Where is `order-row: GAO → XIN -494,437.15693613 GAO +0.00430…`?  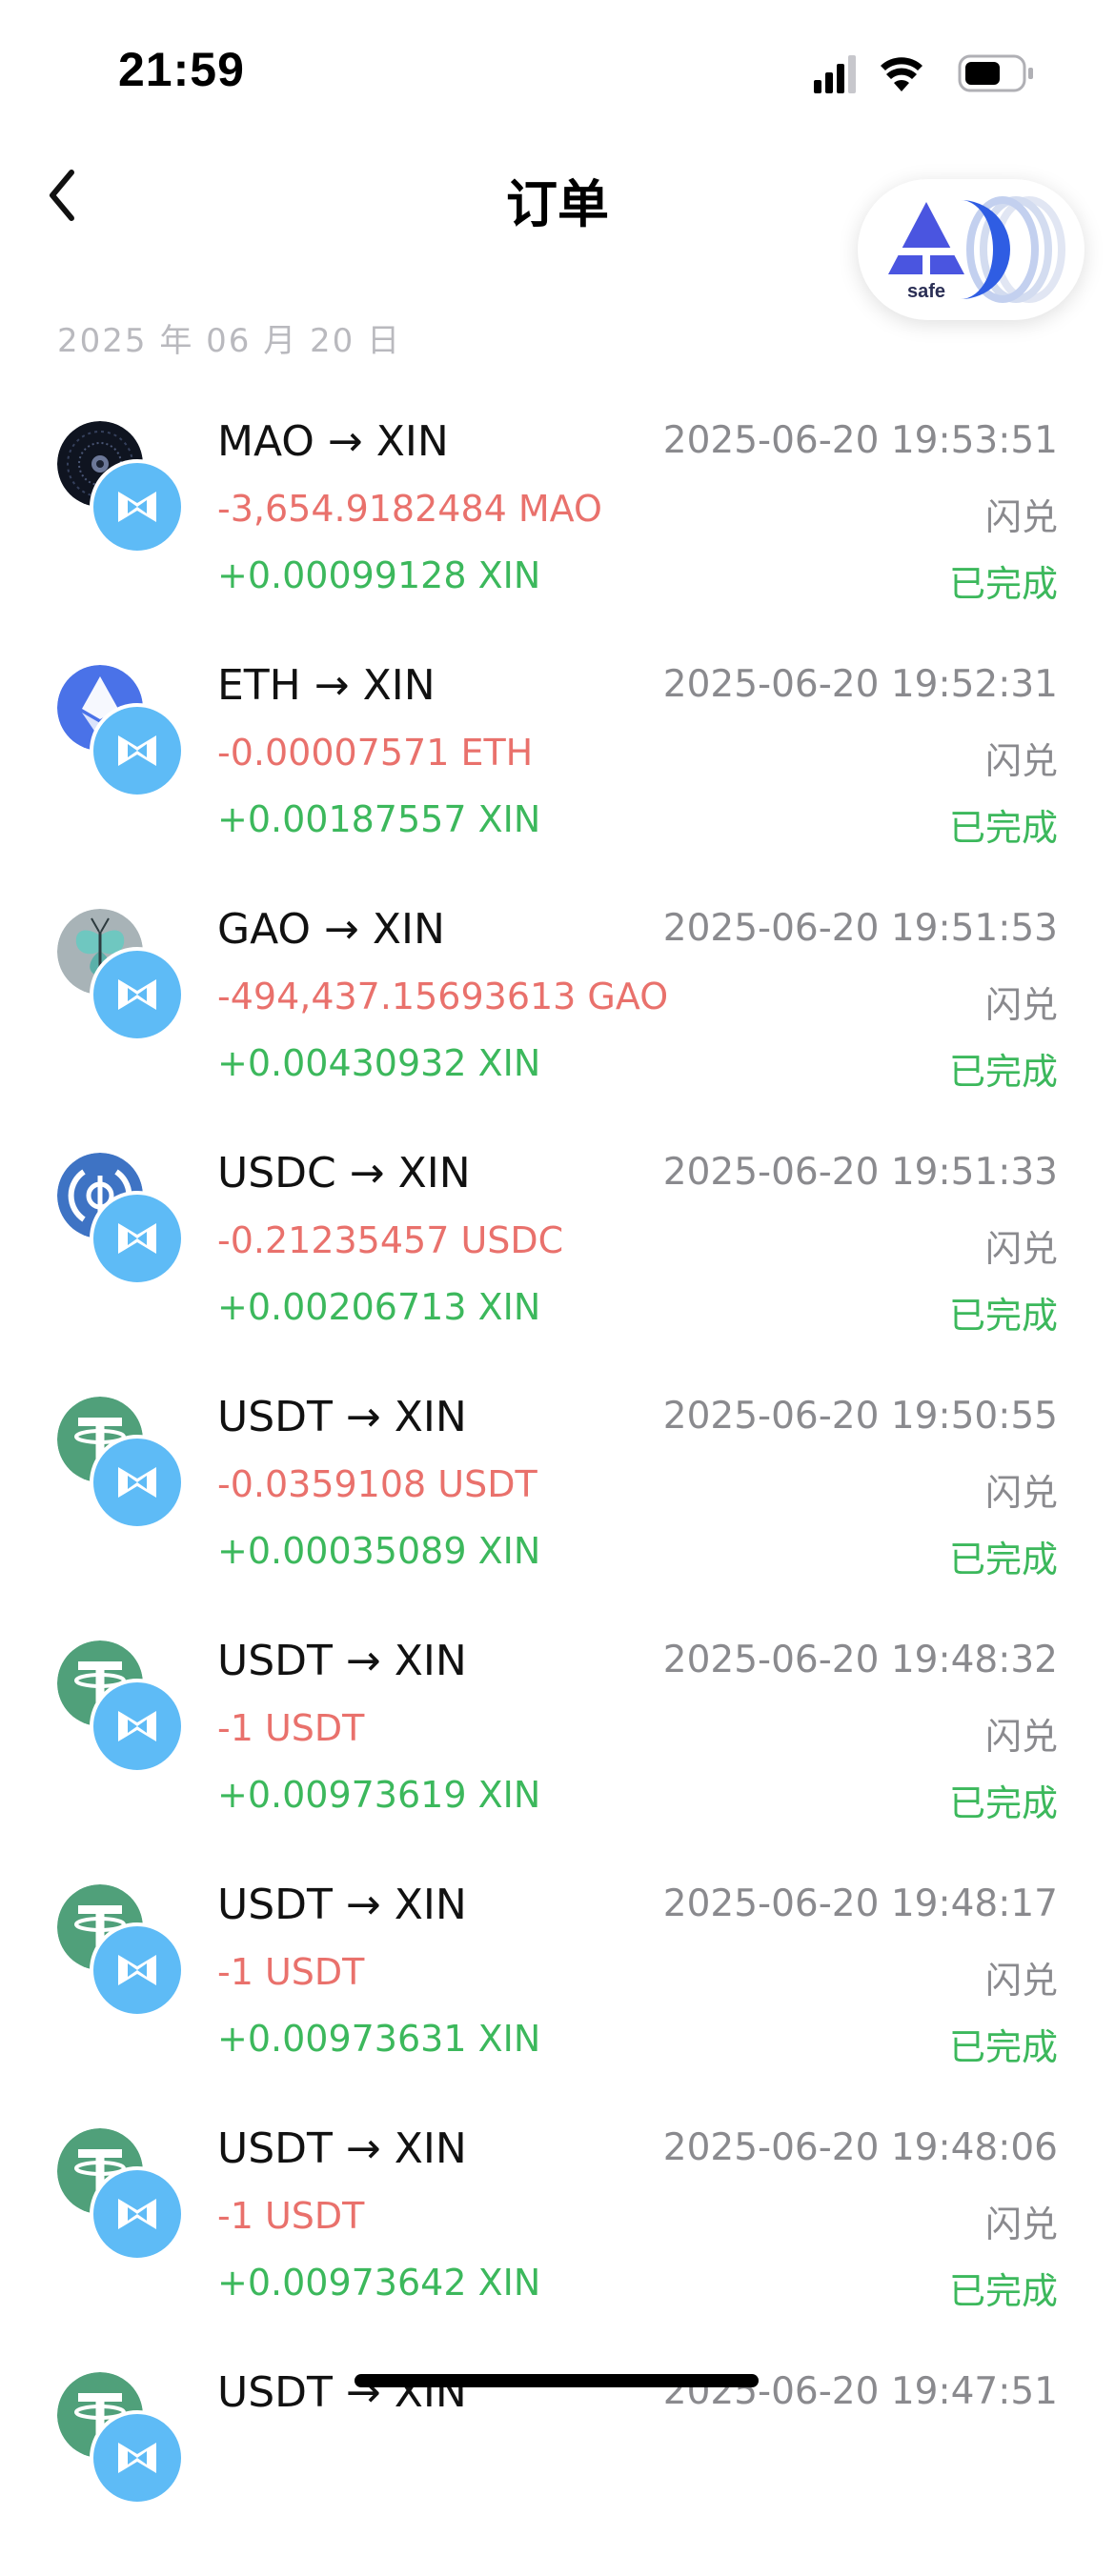
order-row: GAO → XIN -494,437.15693613 GAO +0.00430… is located at coordinates (557, 991).